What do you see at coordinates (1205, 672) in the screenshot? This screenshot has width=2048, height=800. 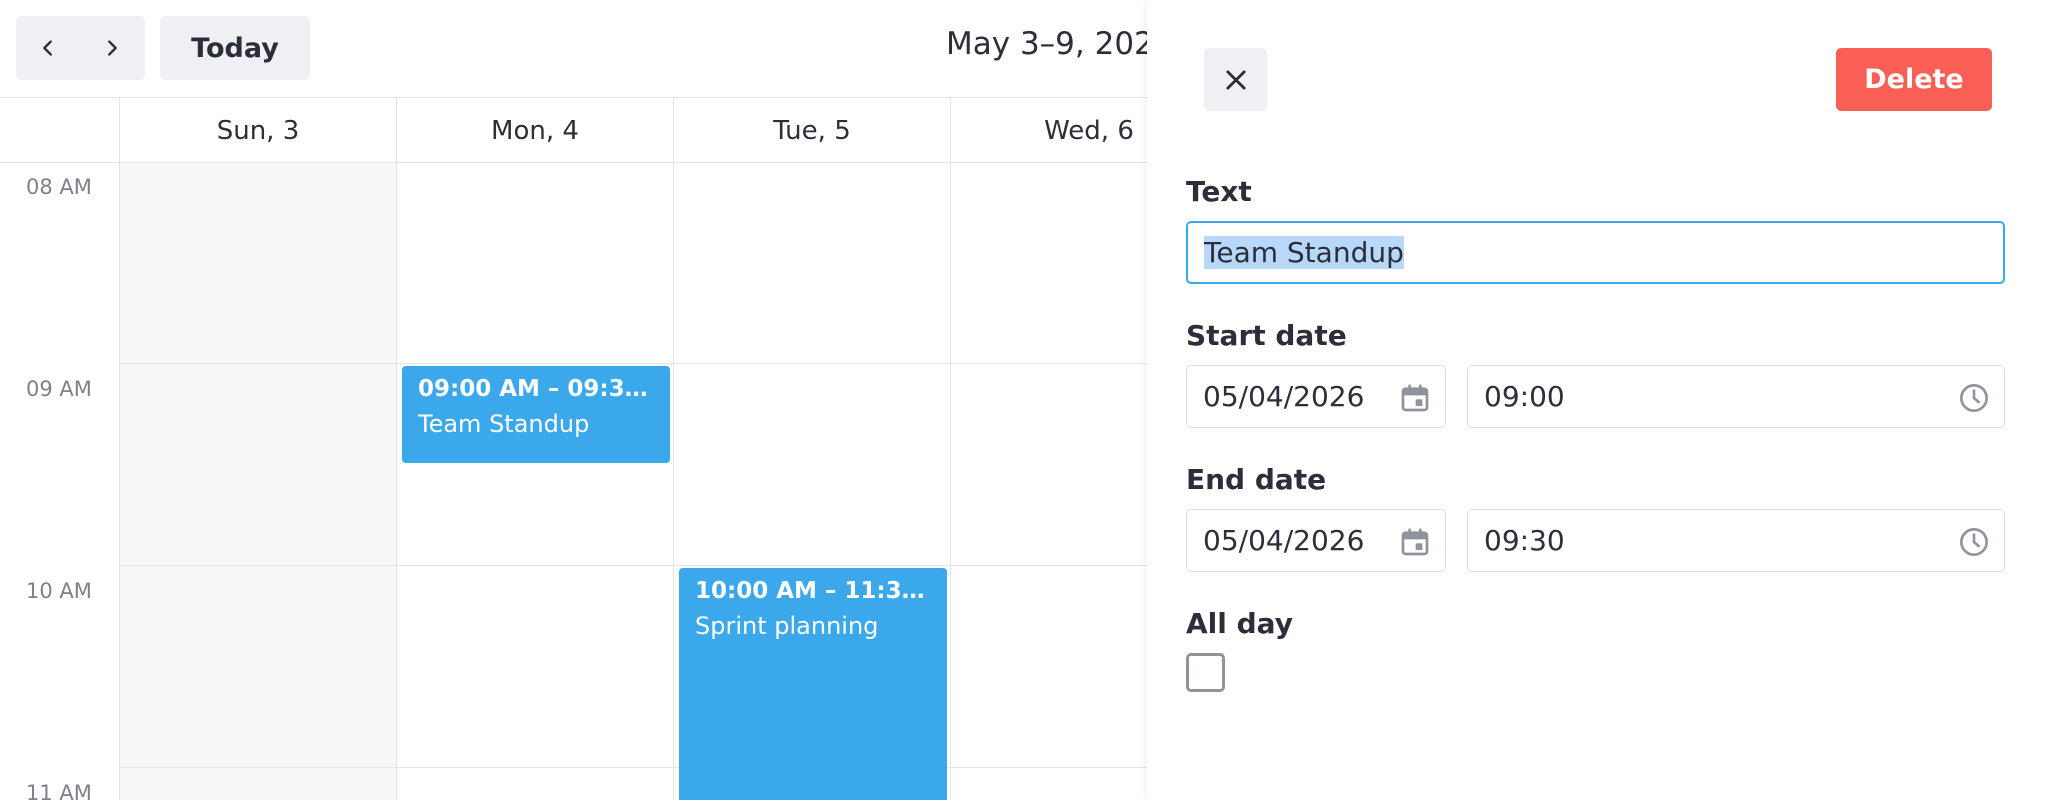 I see `all-day-checkbox` at bounding box center [1205, 672].